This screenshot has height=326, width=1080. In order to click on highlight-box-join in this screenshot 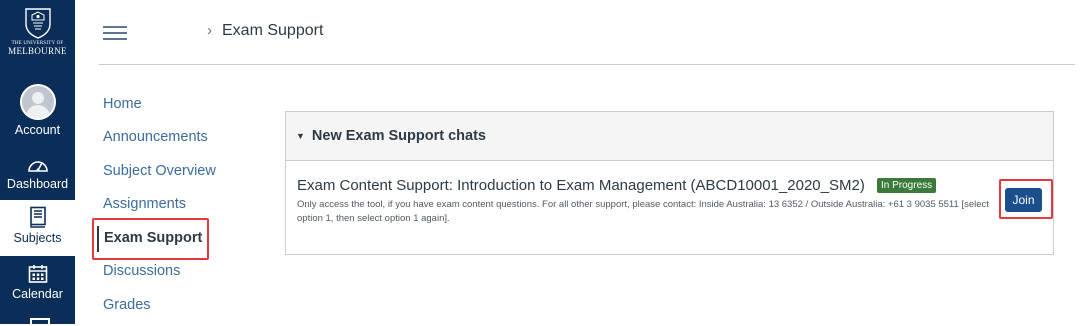, I will do `click(1026, 199)`.